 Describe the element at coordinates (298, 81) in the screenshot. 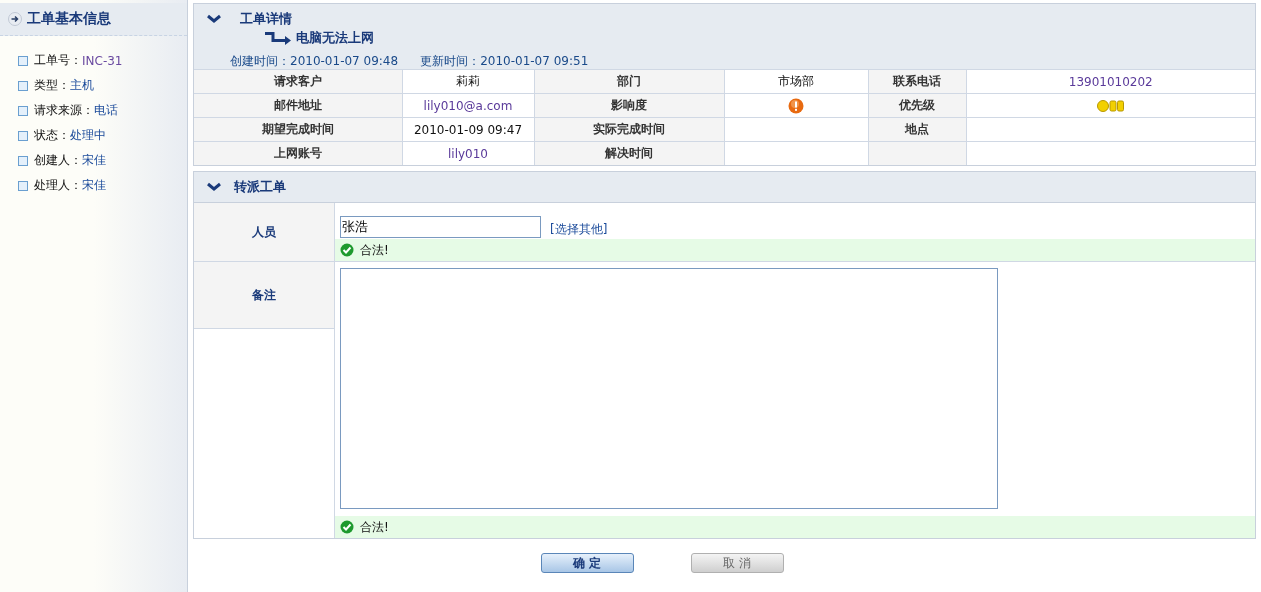

I see `field-label: 请求客户` at that location.